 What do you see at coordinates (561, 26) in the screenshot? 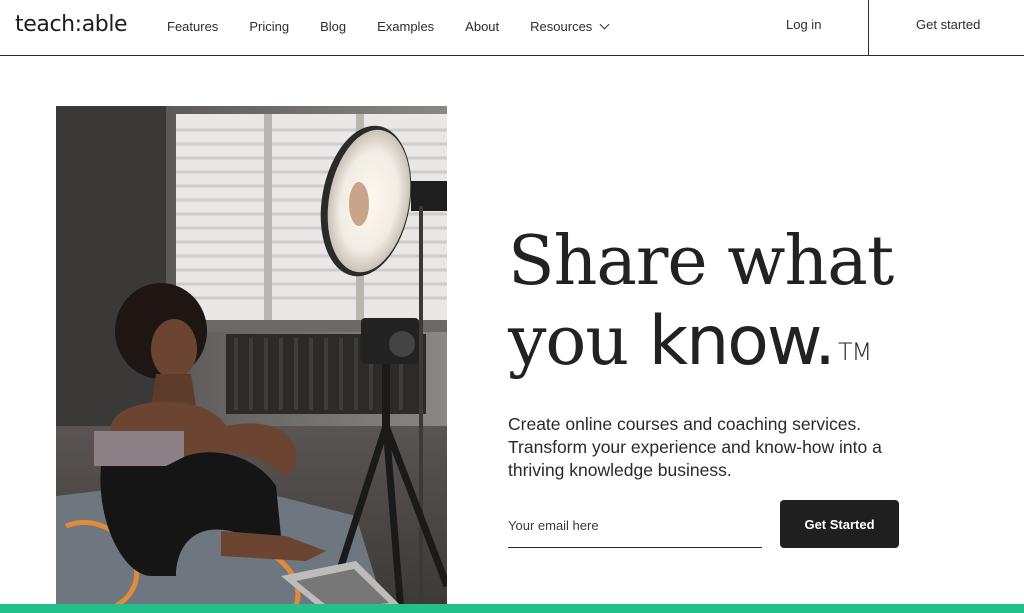
I see `nav-link-resources-label: Resources` at bounding box center [561, 26].